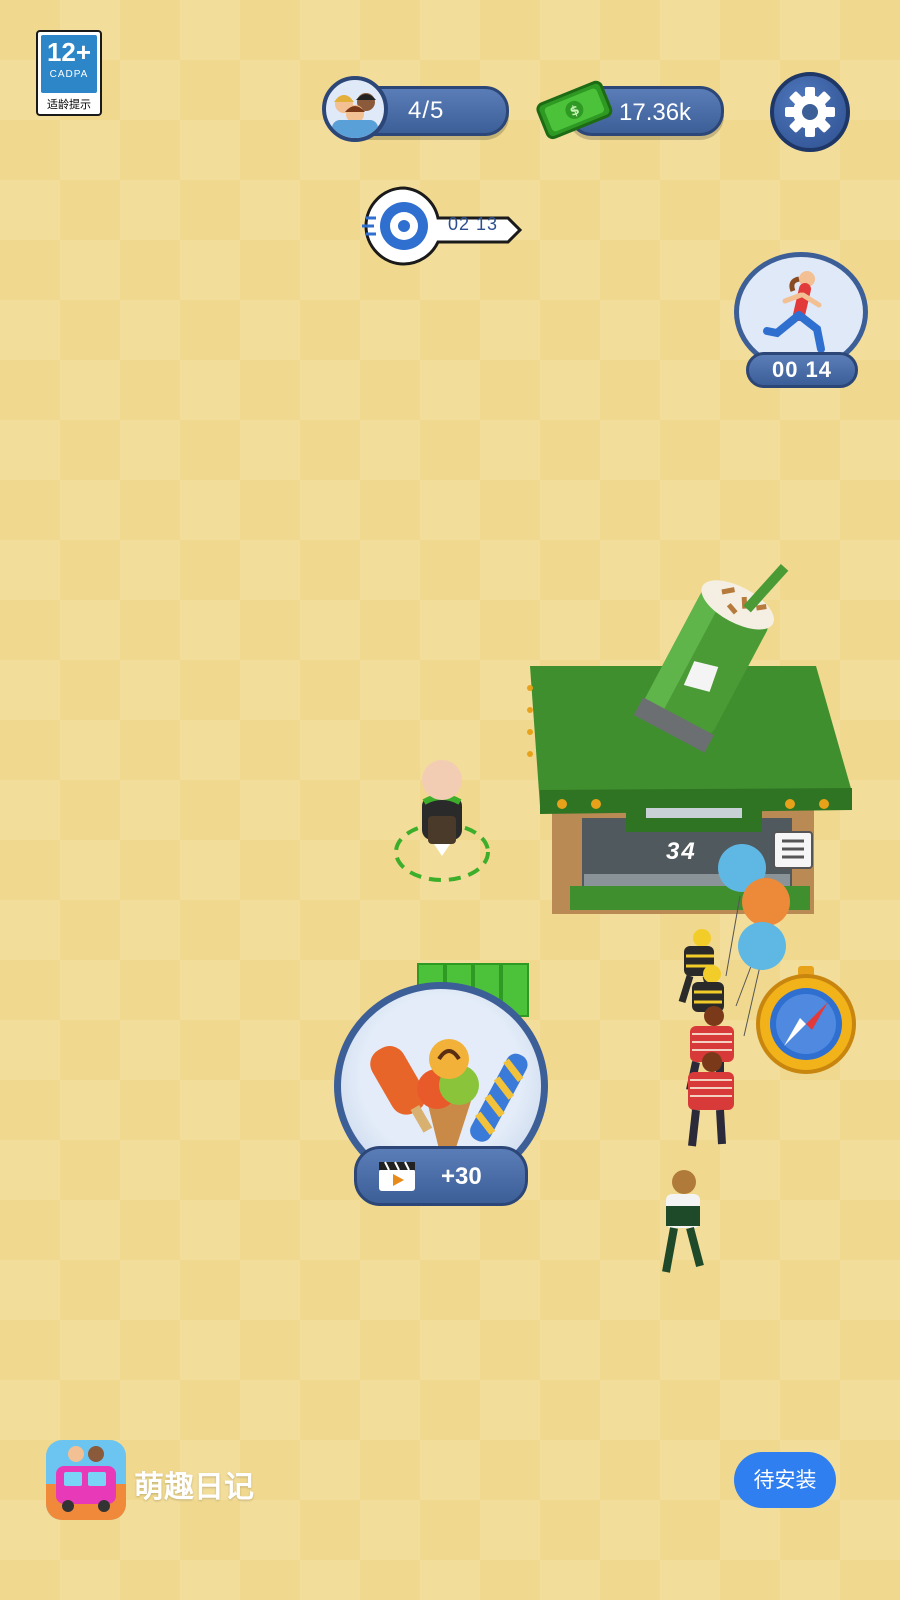  Describe the element at coordinates (426, 110) in the screenshot. I see `staff-count-text: 4/5` at that location.